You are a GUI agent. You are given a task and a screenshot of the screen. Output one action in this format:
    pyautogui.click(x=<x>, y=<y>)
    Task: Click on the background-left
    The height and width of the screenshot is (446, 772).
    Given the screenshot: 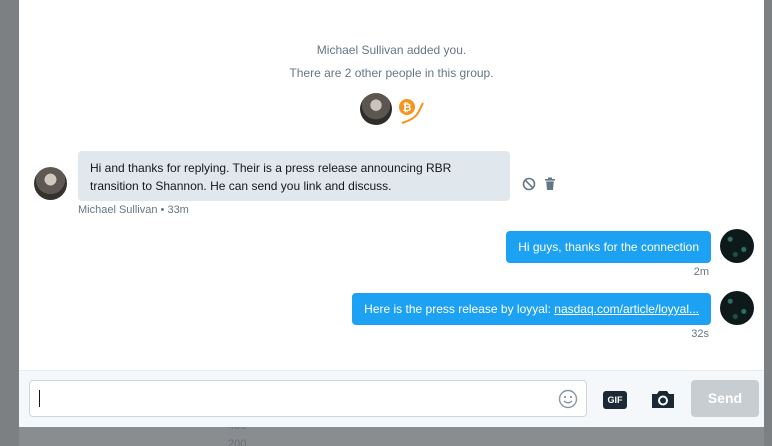 What is the action you would take?
    pyautogui.click(x=9, y=223)
    